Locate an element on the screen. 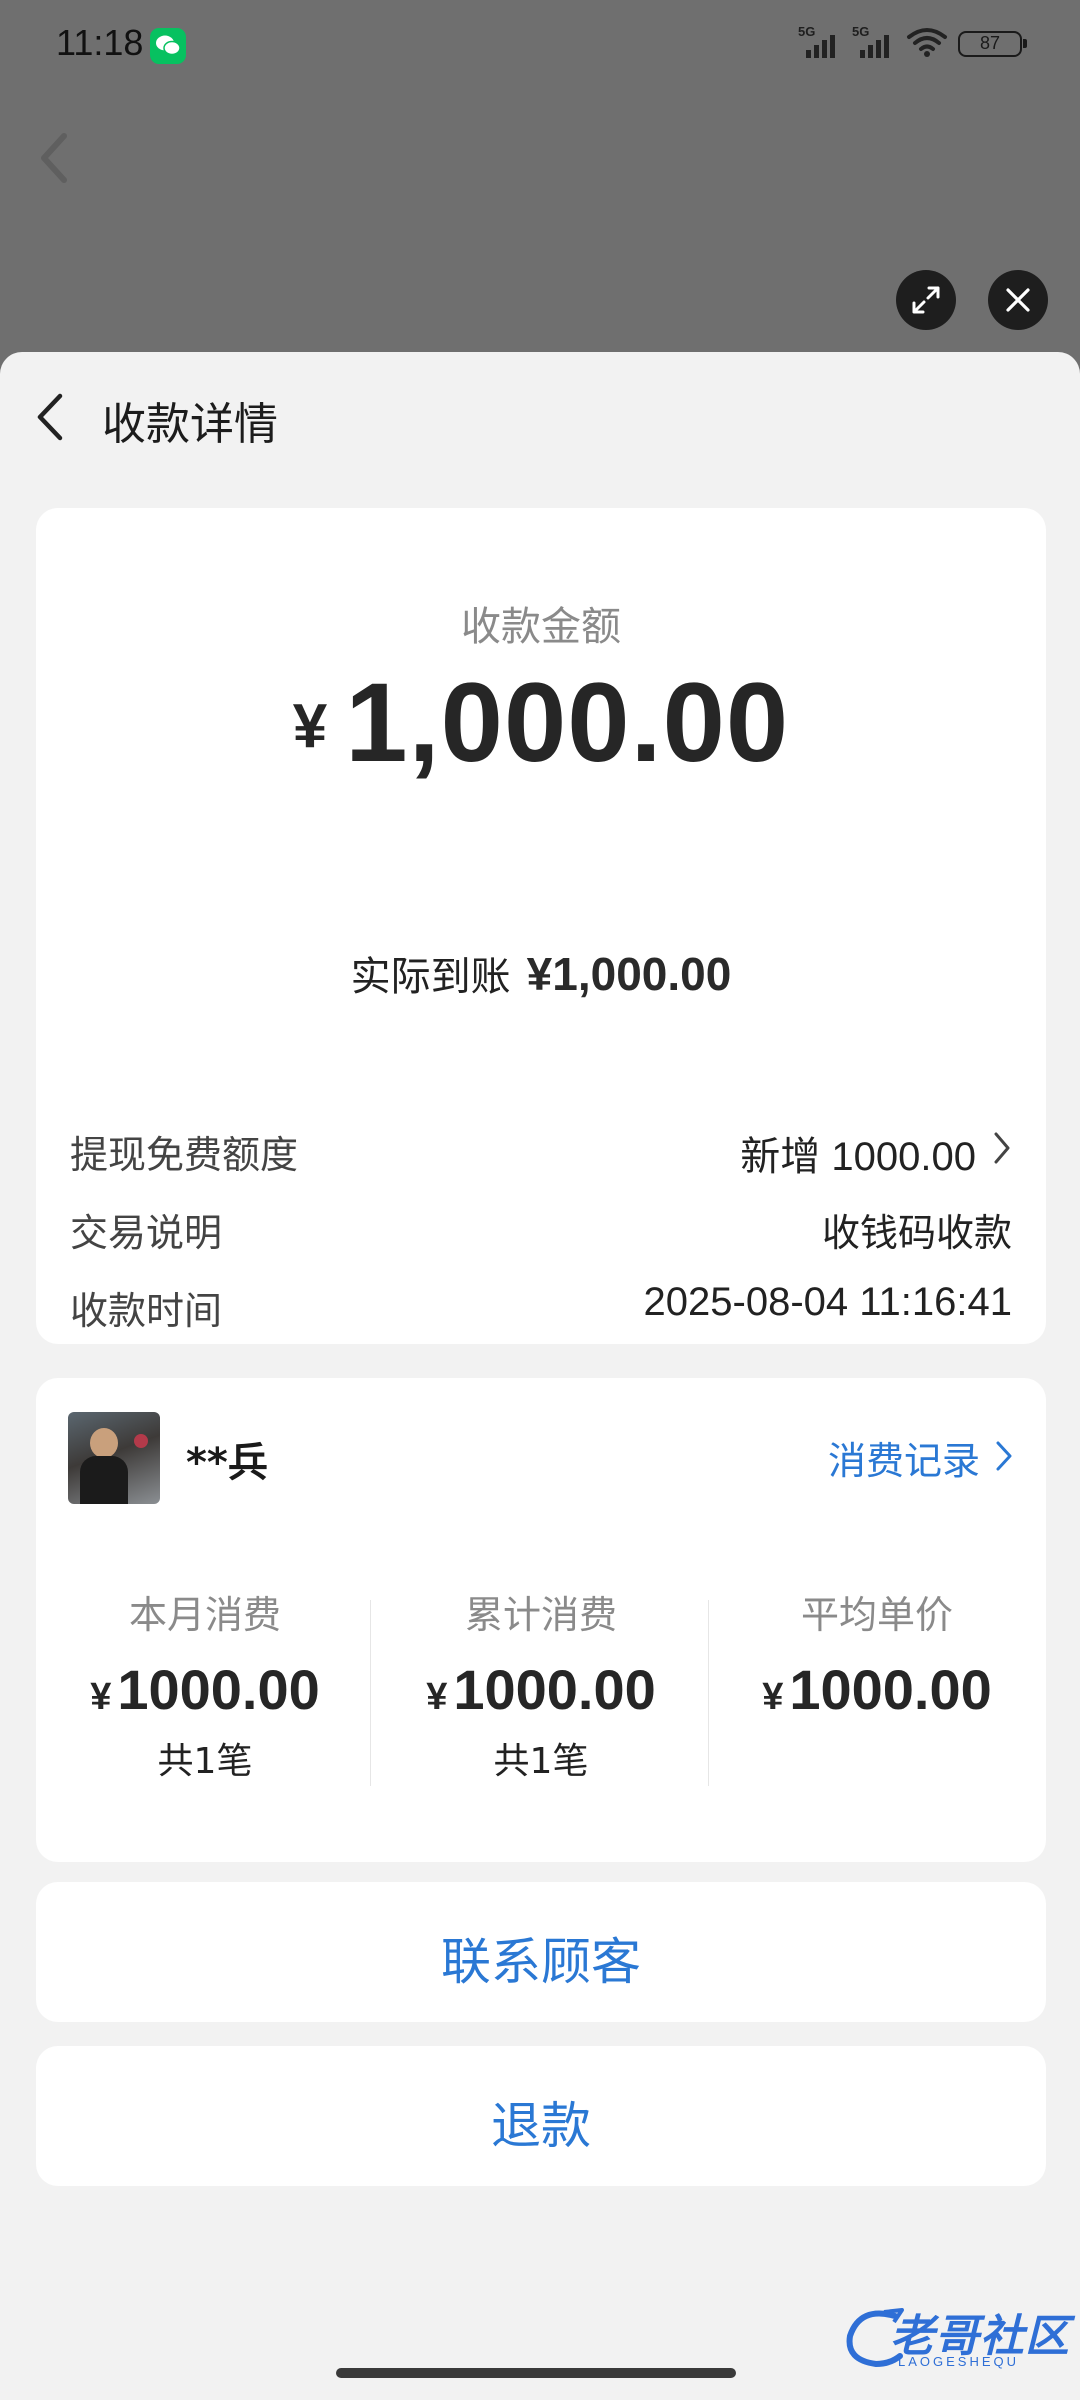  close-icon is located at coordinates (1018, 300).